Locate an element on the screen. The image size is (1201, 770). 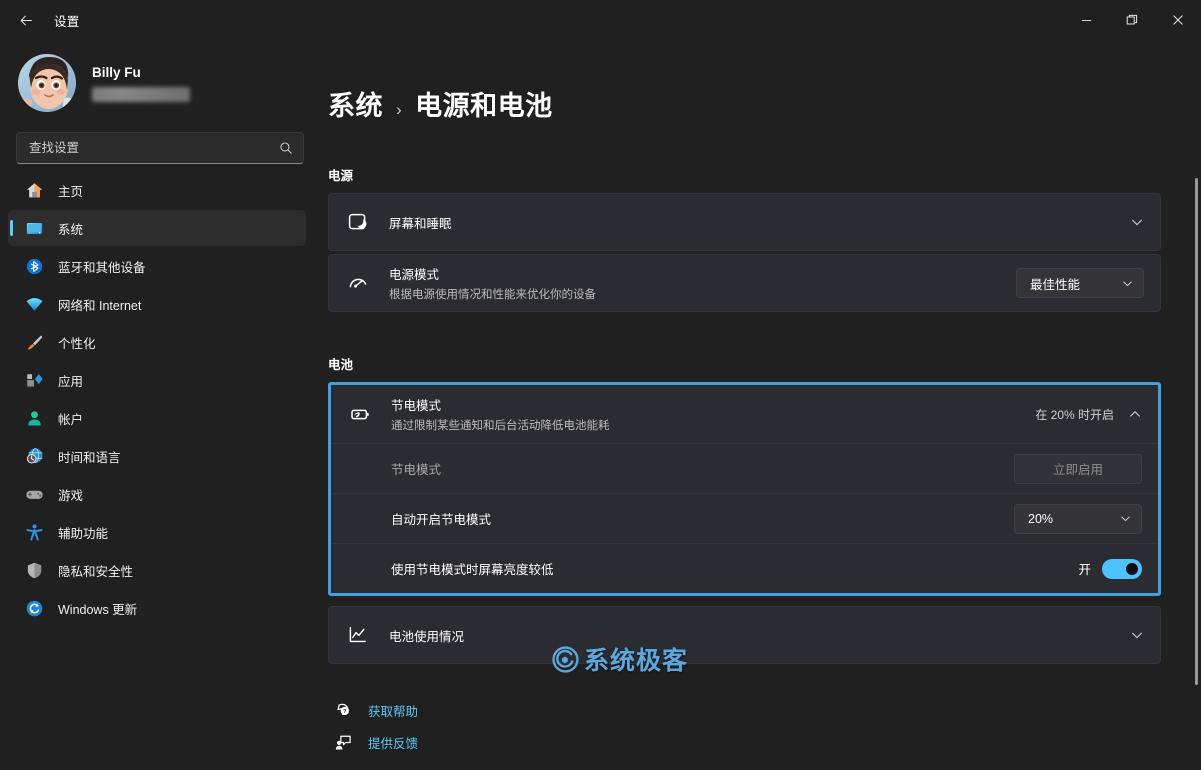
caption-buttons is located at coordinates (1132, 20).